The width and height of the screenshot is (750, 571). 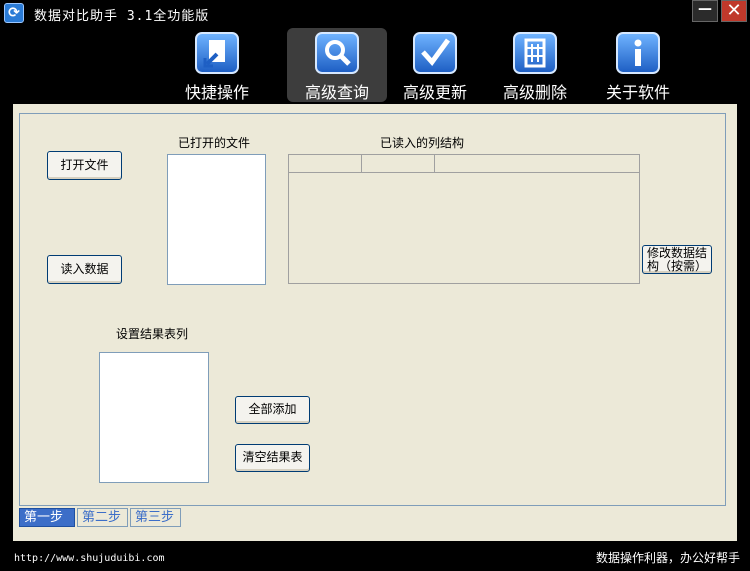 What do you see at coordinates (375, 13) in the screenshot?
I see `title-bar: ⟳ 数据对比助手 3.1全功能版 — ✕` at bounding box center [375, 13].